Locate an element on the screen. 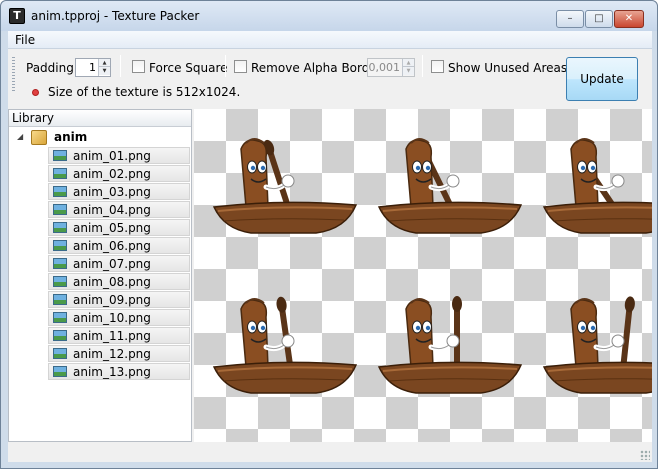 The width and height of the screenshot is (658, 469). toolbar-grip is located at coordinates (13, 74).